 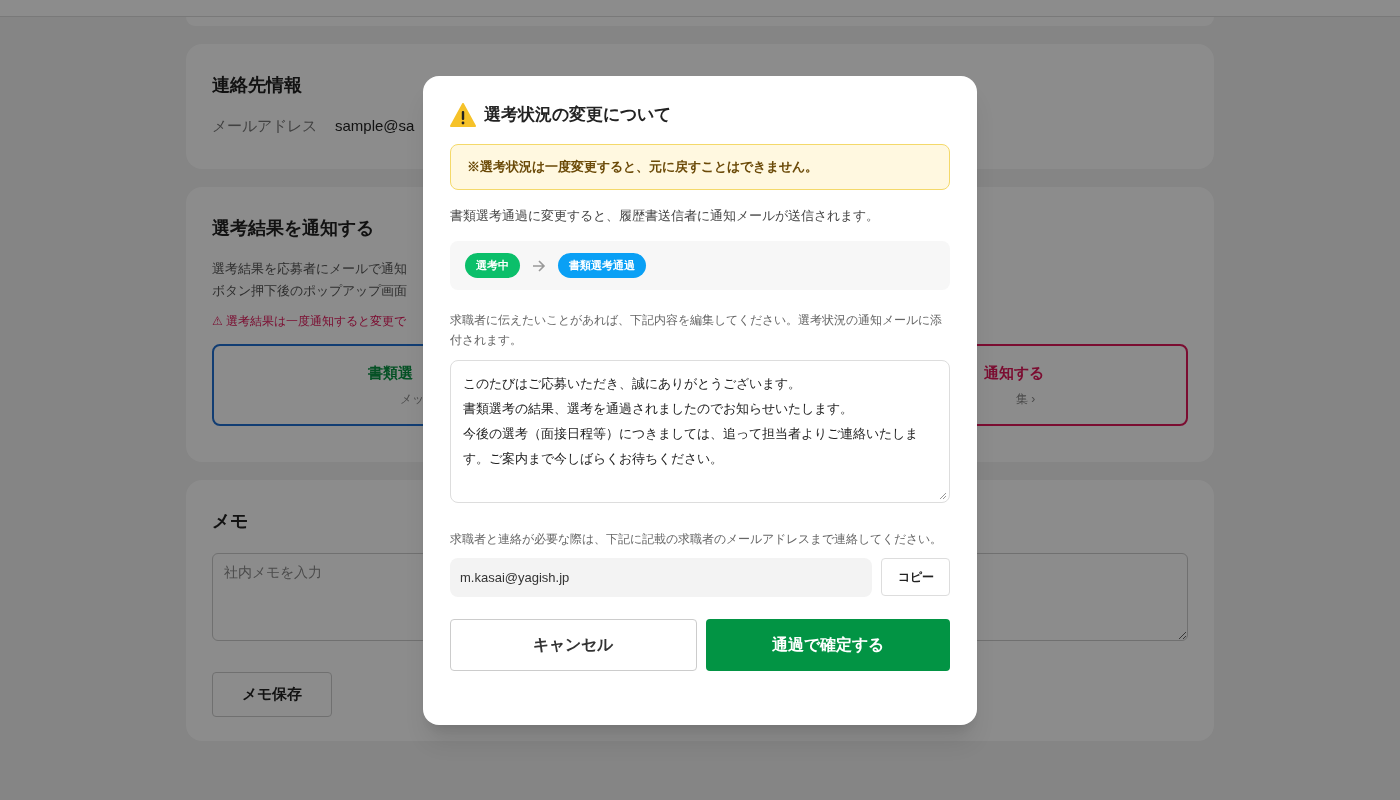 What do you see at coordinates (309, 321) in the screenshot?
I see `warning-text: ⚠ 選考結果は一度通知すると変更で` at bounding box center [309, 321].